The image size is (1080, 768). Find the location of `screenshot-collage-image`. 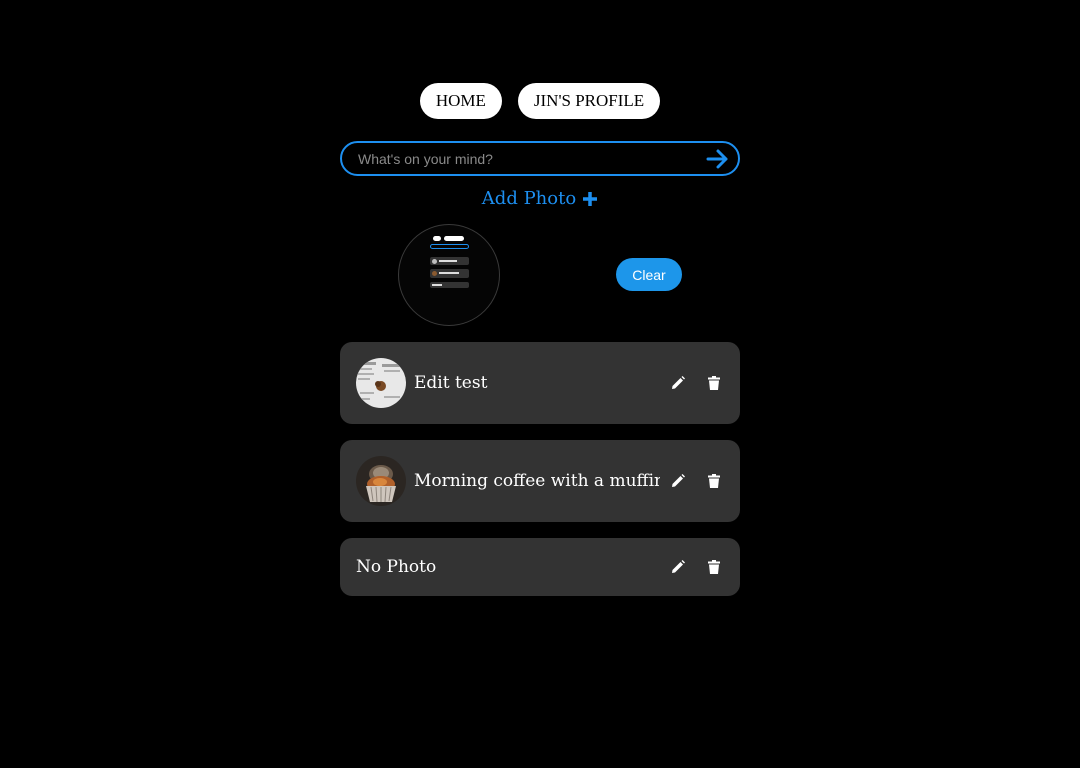

screenshot-collage-image is located at coordinates (381, 383).